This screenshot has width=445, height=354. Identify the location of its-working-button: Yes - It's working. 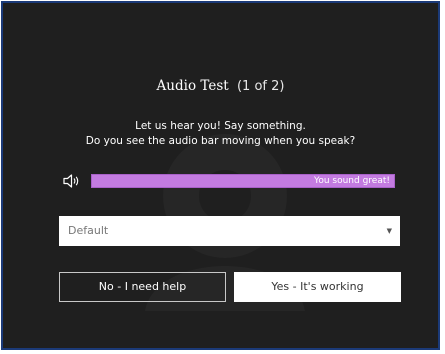
(317, 287).